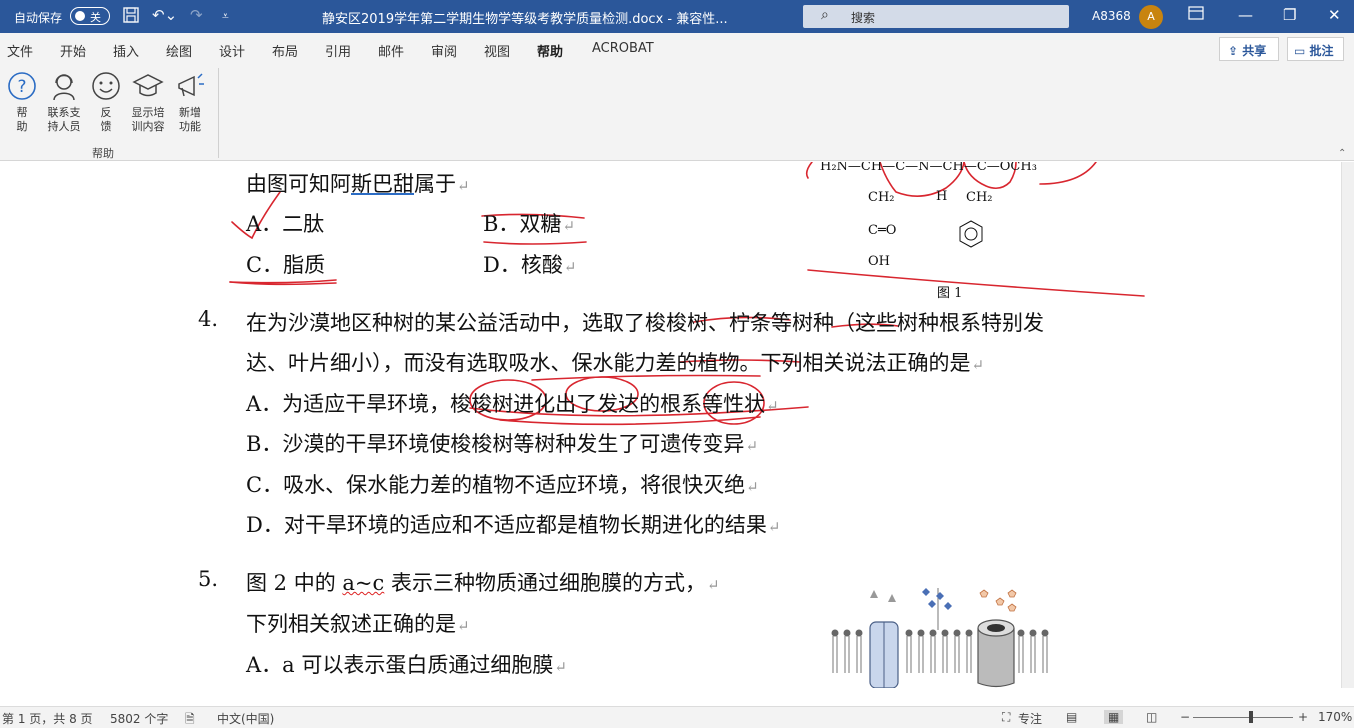 The image size is (1354, 728). Describe the element at coordinates (131, 17) in the screenshot. I see `save-icon` at that location.